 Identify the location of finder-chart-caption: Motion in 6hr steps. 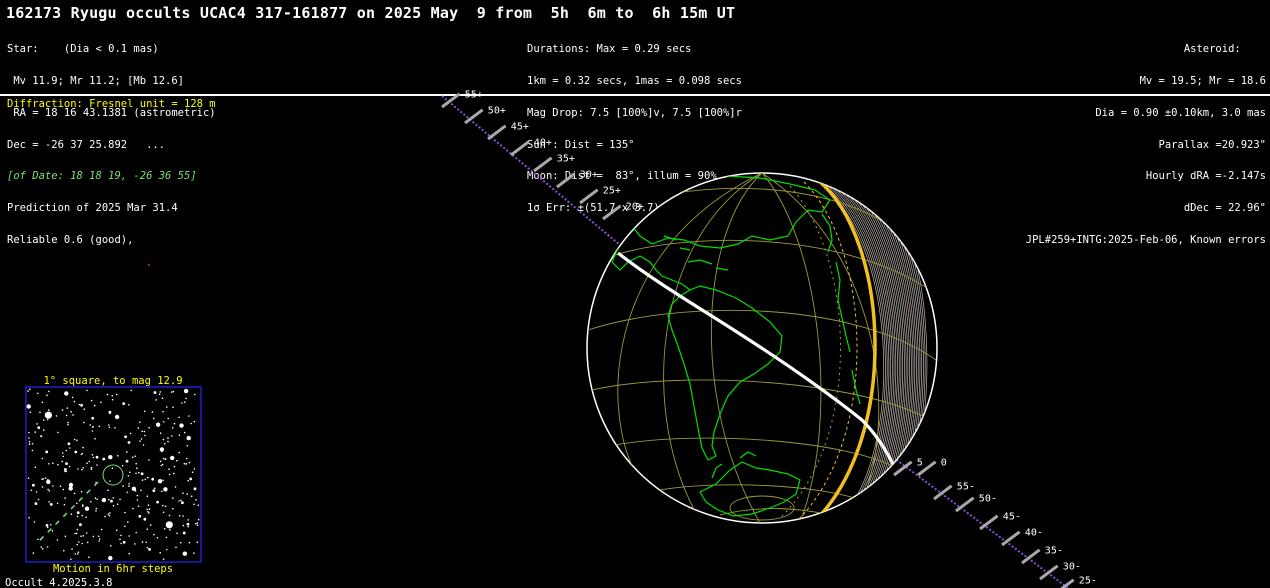
(113, 569).